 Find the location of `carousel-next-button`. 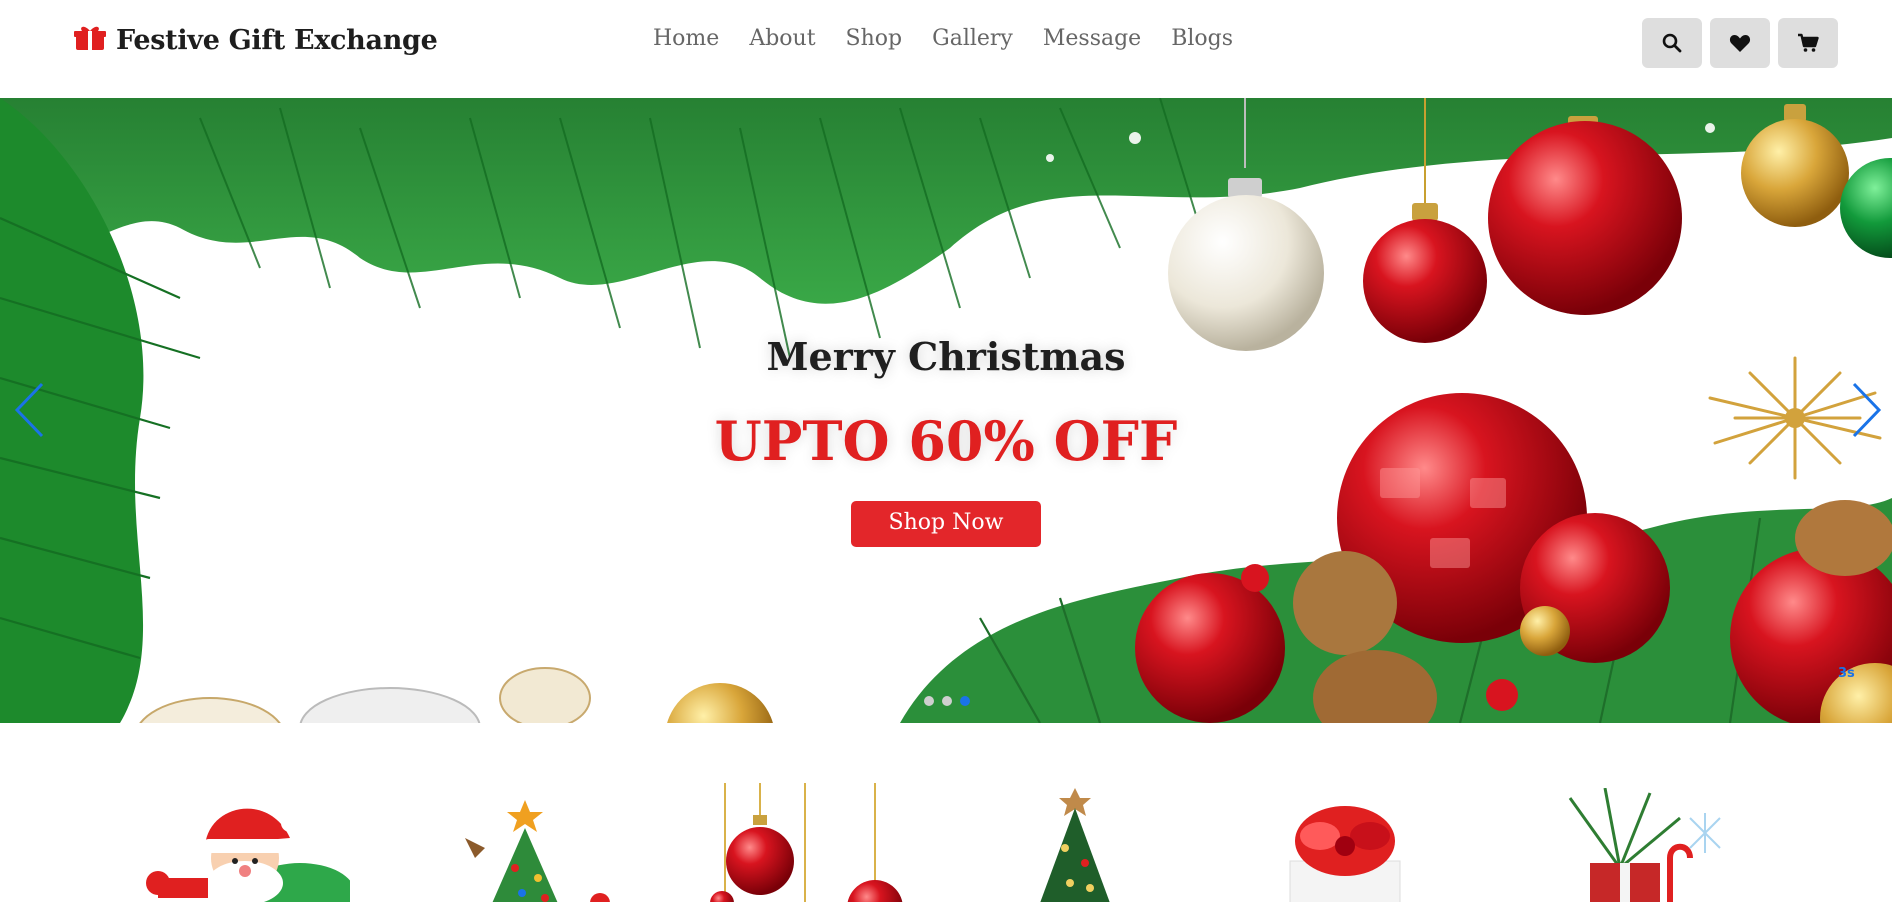

carousel-next-button is located at coordinates (1867, 412).